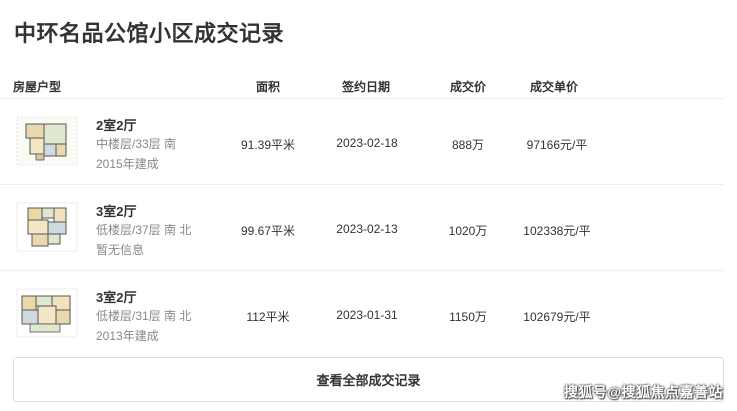 The image size is (737, 411). What do you see at coordinates (643, 392) in the screenshot?
I see `watermark-text: 搜狐号@搜狐焦点嘉善站` at bounding box center [643, 392].